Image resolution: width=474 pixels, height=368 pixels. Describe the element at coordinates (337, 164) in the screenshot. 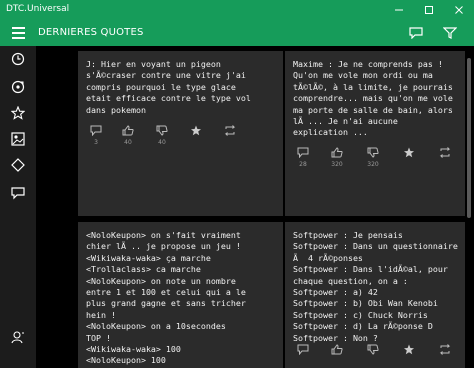

I see `like-count: 320` at that location.